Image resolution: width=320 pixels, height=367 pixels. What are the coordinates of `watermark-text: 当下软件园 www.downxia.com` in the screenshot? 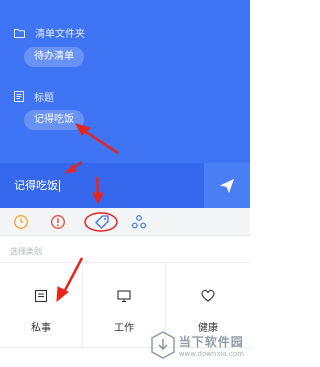 It's located at (211, 345).